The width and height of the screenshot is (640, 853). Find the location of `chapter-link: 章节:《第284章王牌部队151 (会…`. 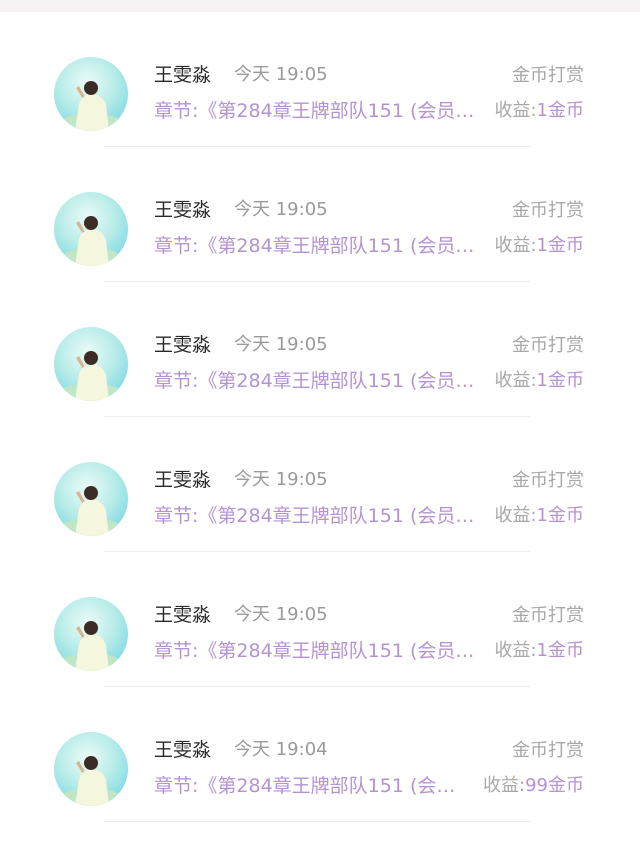

chapter-link: 章节:《第284章王牌部队151 (会… is located at coordinates (312, 786).